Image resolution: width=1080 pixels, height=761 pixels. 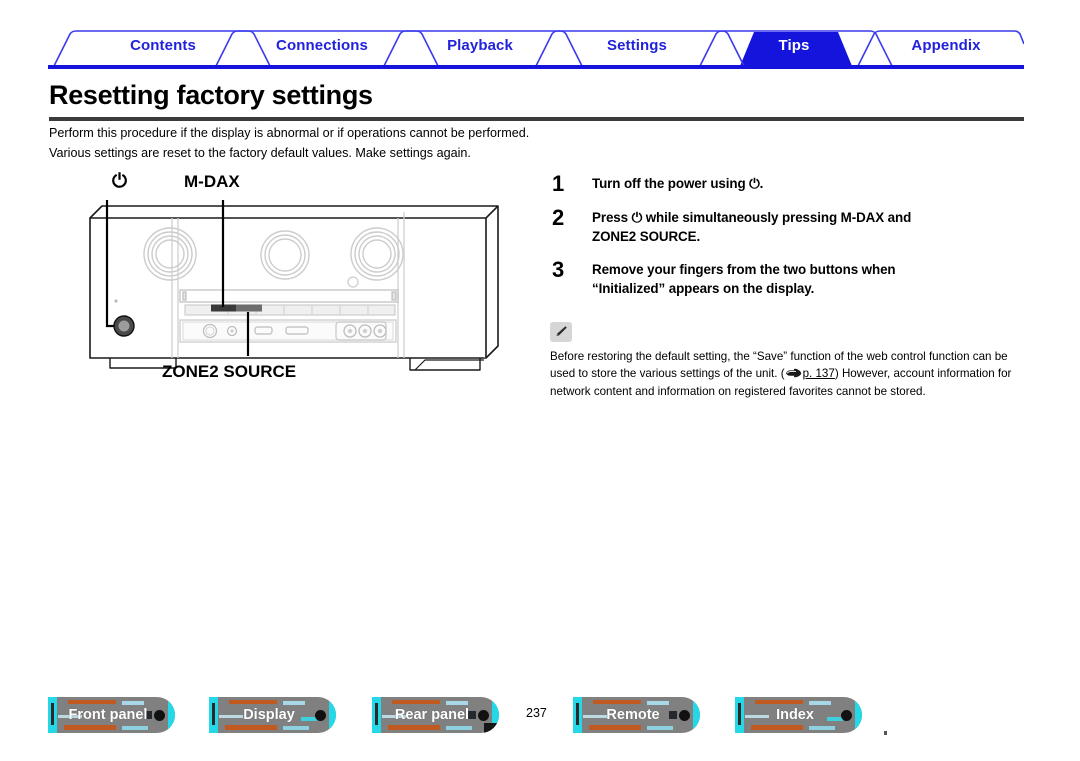 I want to click on step-1-line-1: Turn off the power using ⏻., so click(x=678, y=183).